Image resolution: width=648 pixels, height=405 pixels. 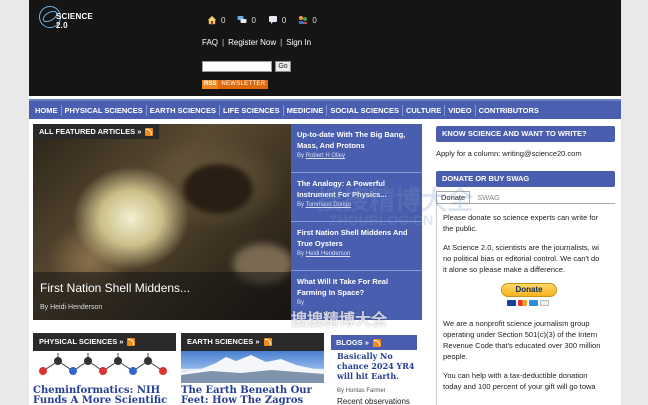 I want to click on molecule-graphic, so click(x=103, y=364).